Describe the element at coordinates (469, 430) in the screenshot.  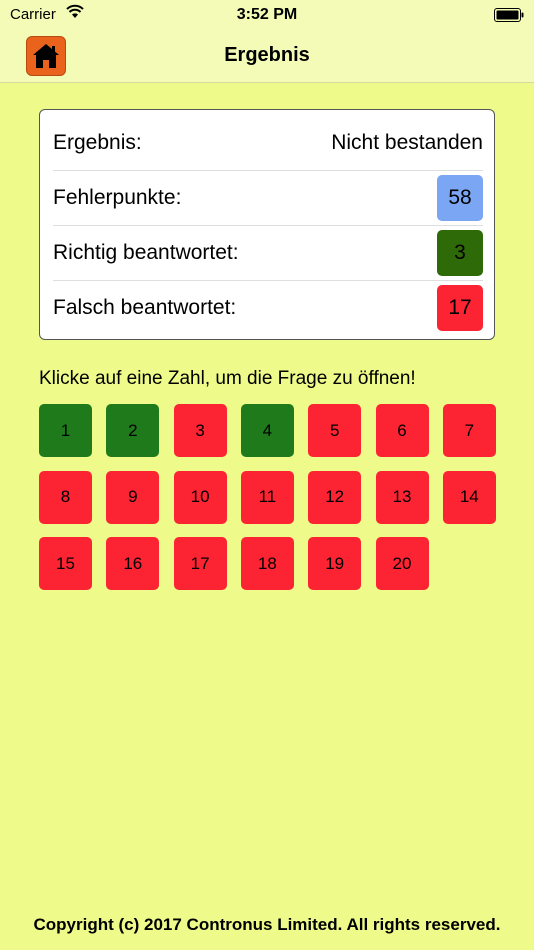
I see `question-button-7: 7` at that location.